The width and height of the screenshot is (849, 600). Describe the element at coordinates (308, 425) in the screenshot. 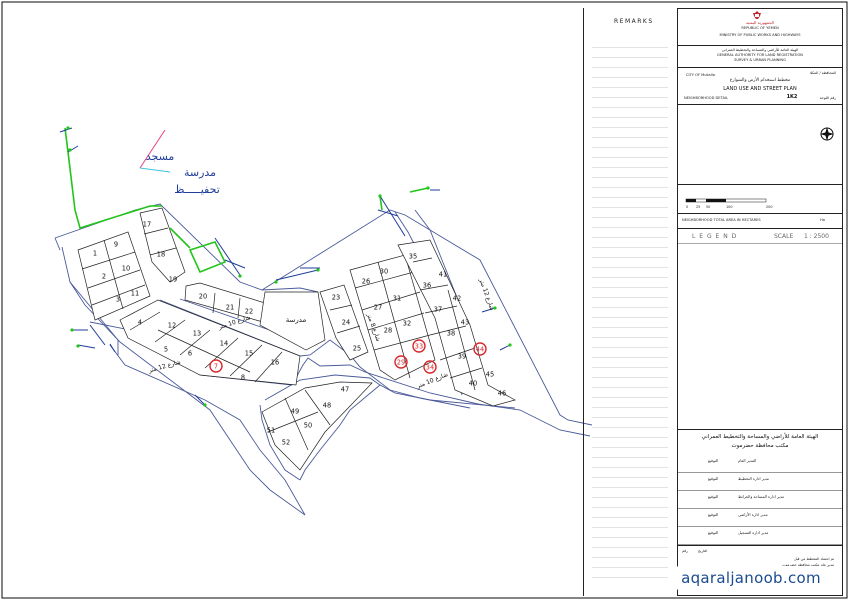

I see `lot-number: 50` at that location.